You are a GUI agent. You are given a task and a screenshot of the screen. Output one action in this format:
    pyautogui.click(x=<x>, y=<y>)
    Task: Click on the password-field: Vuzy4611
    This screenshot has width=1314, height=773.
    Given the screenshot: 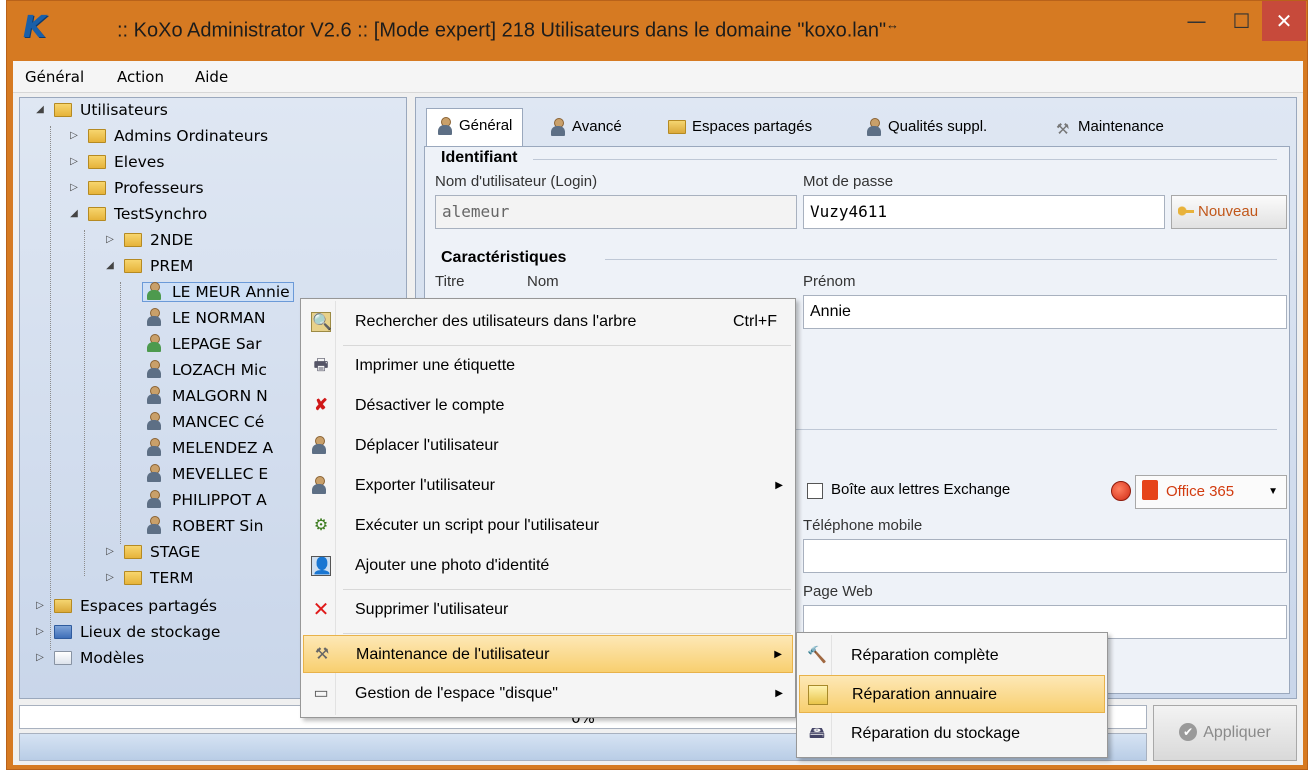 What is the action you would take?
    pyautogui.click(x=984, y=212)
    